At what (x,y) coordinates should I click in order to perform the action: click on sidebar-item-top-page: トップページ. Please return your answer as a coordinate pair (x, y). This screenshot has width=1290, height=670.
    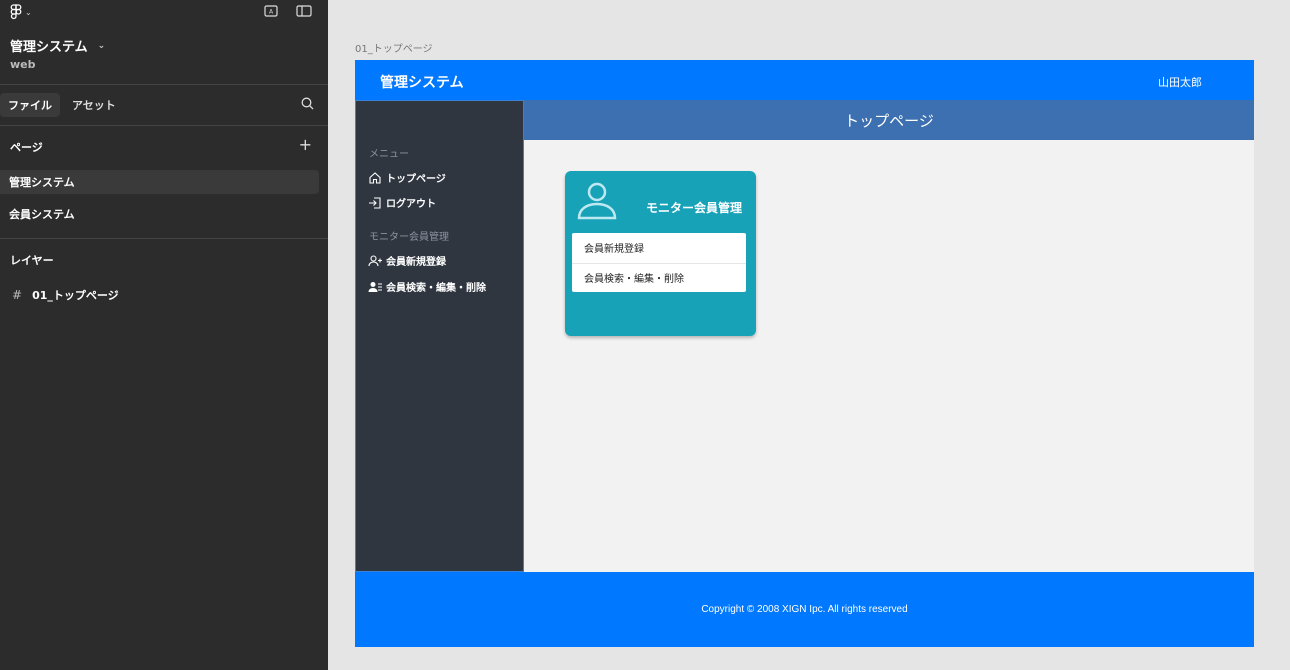
    Looking at the image, I should click on (407, 177).